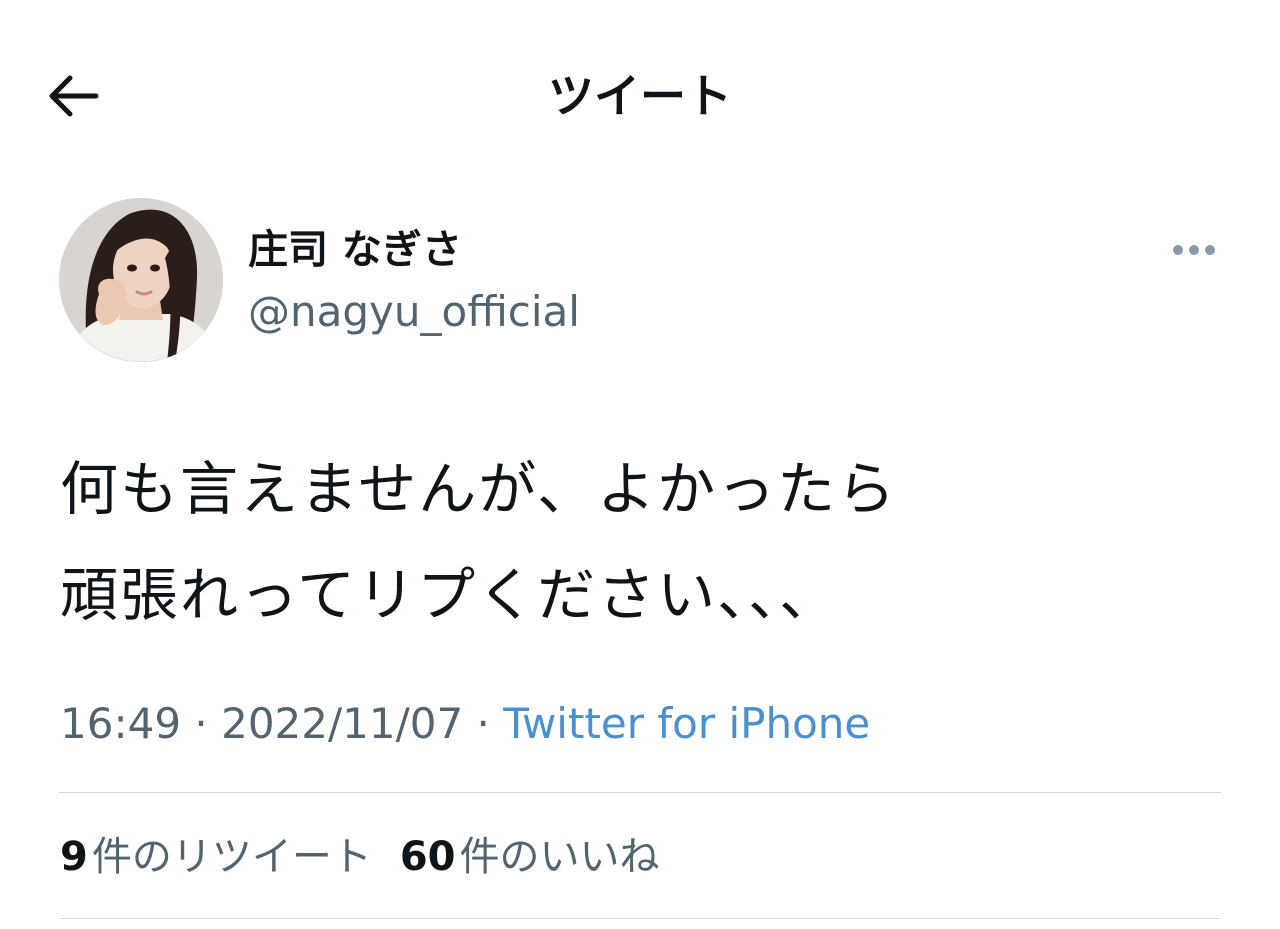 This screenshot has width=1280, height=929. I want to click on page-title: ツイート, so click(640, 96).